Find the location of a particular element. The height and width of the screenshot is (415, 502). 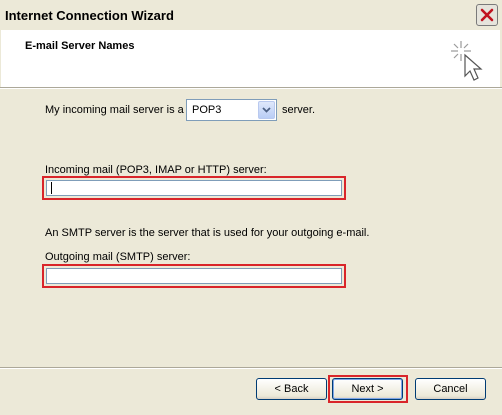

text-caret is located at coordinates (51, 188).